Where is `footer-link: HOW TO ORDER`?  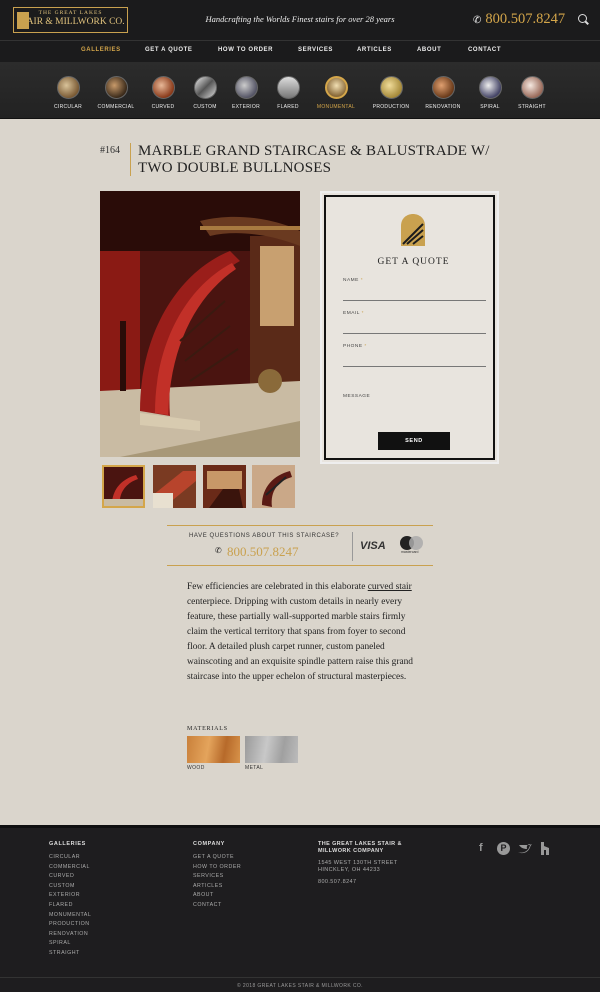
footer-link: HOW TO ORDER is located at coordinates (217, 869).